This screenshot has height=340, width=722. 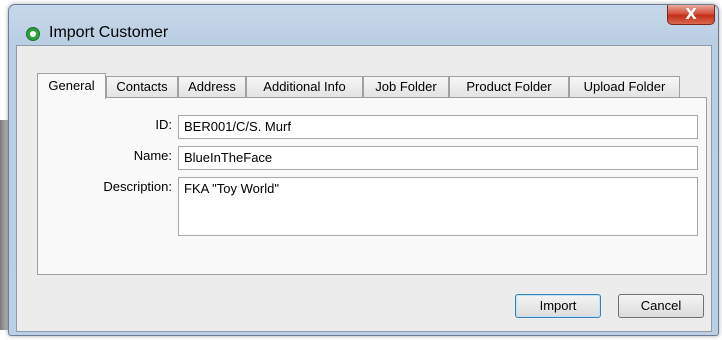 I want to click on app-icon, so click(x=33, y=34).